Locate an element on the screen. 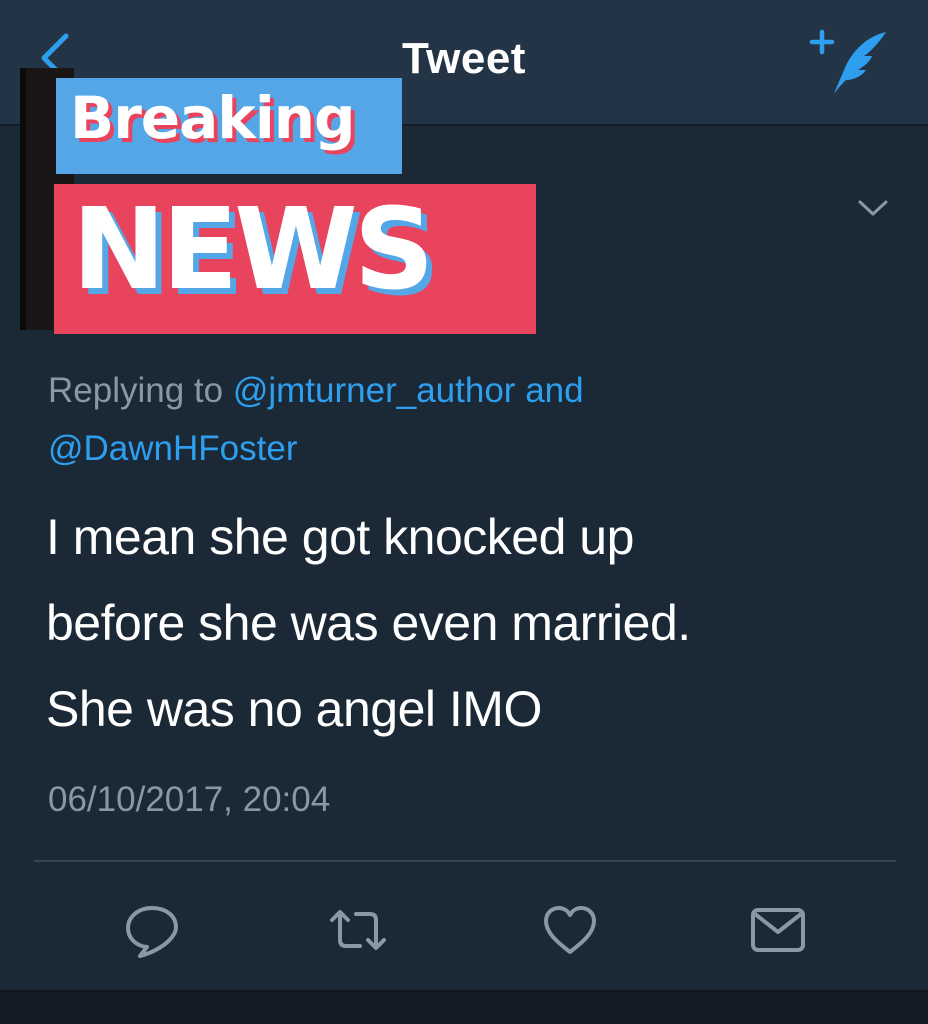  retweet-icon is located at coordinates (358, 930).